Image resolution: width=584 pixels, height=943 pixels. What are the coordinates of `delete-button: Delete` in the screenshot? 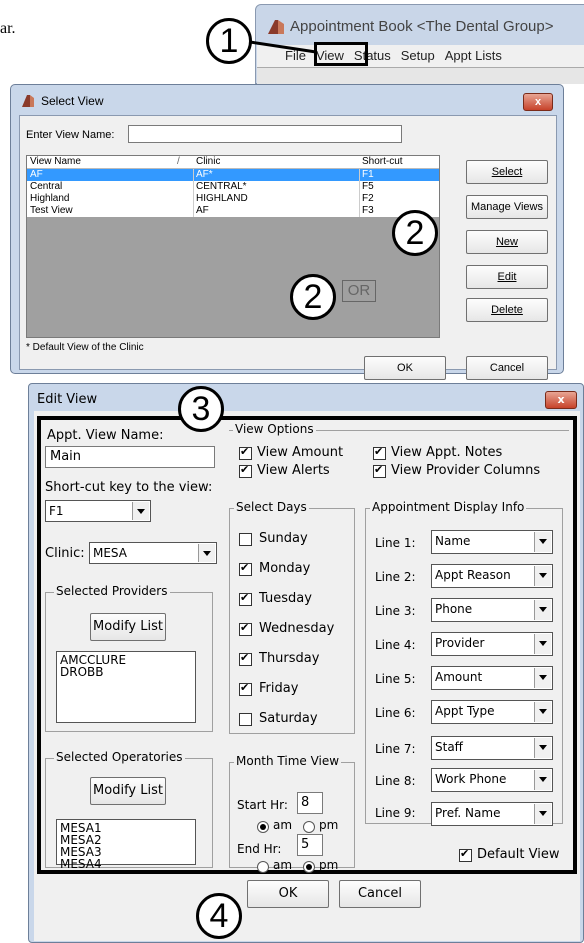 It's located at (507, 310).